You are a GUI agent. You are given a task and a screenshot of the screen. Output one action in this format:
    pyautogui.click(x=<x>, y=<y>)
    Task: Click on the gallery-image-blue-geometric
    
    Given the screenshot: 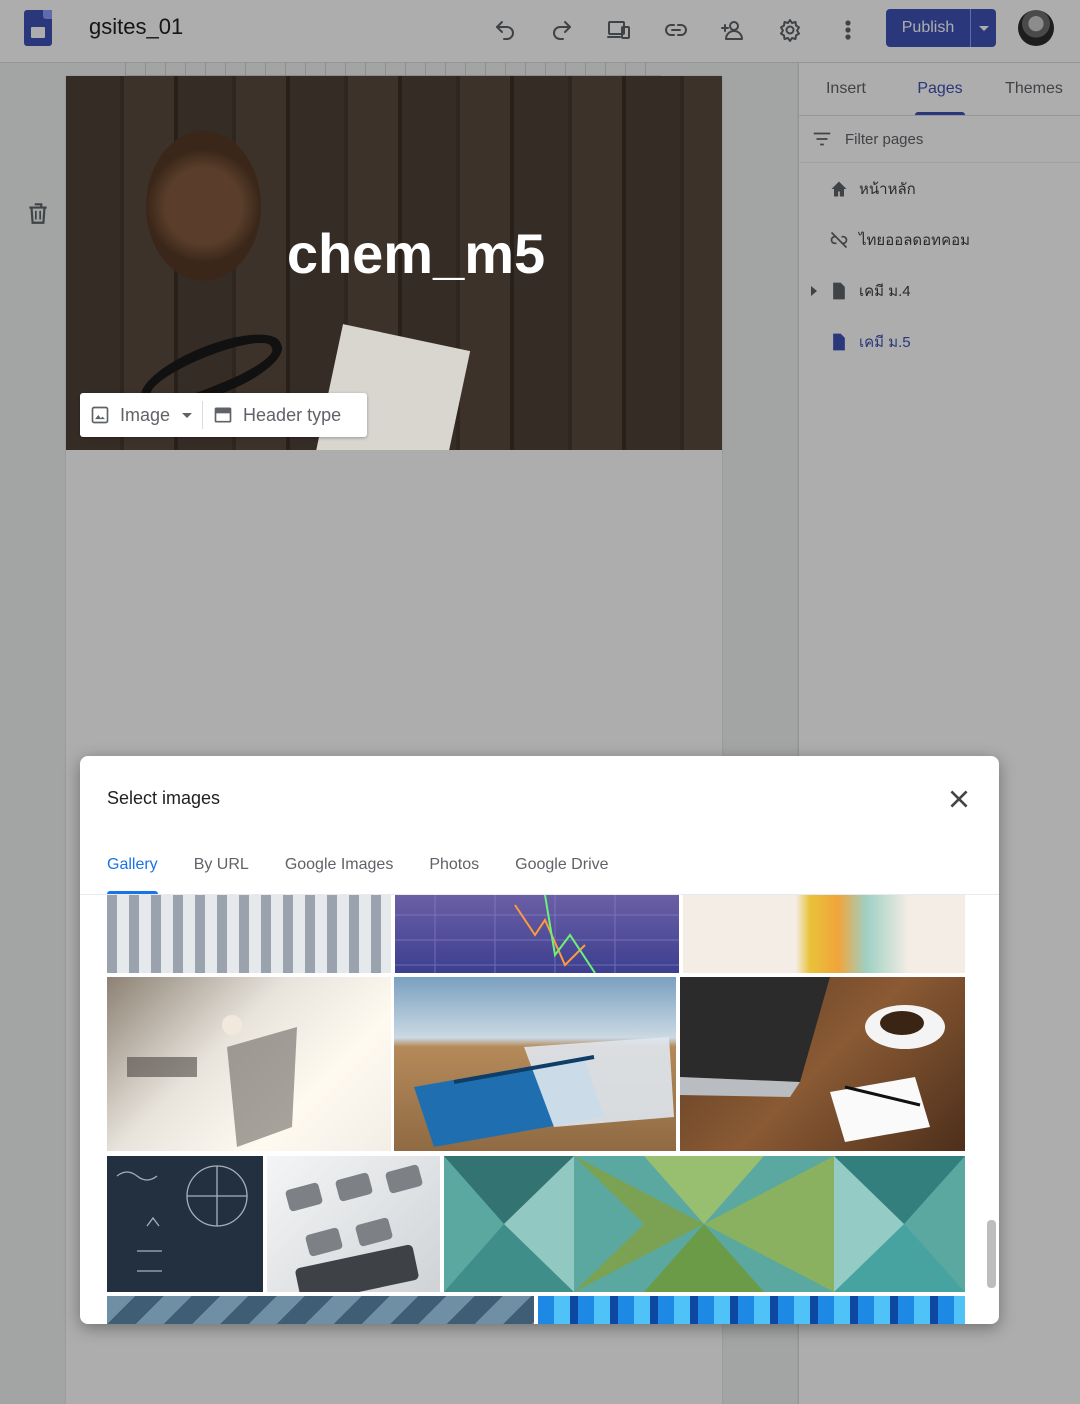 What is the action you would take?
    pyautogui.click(x=320, y=1310)
    